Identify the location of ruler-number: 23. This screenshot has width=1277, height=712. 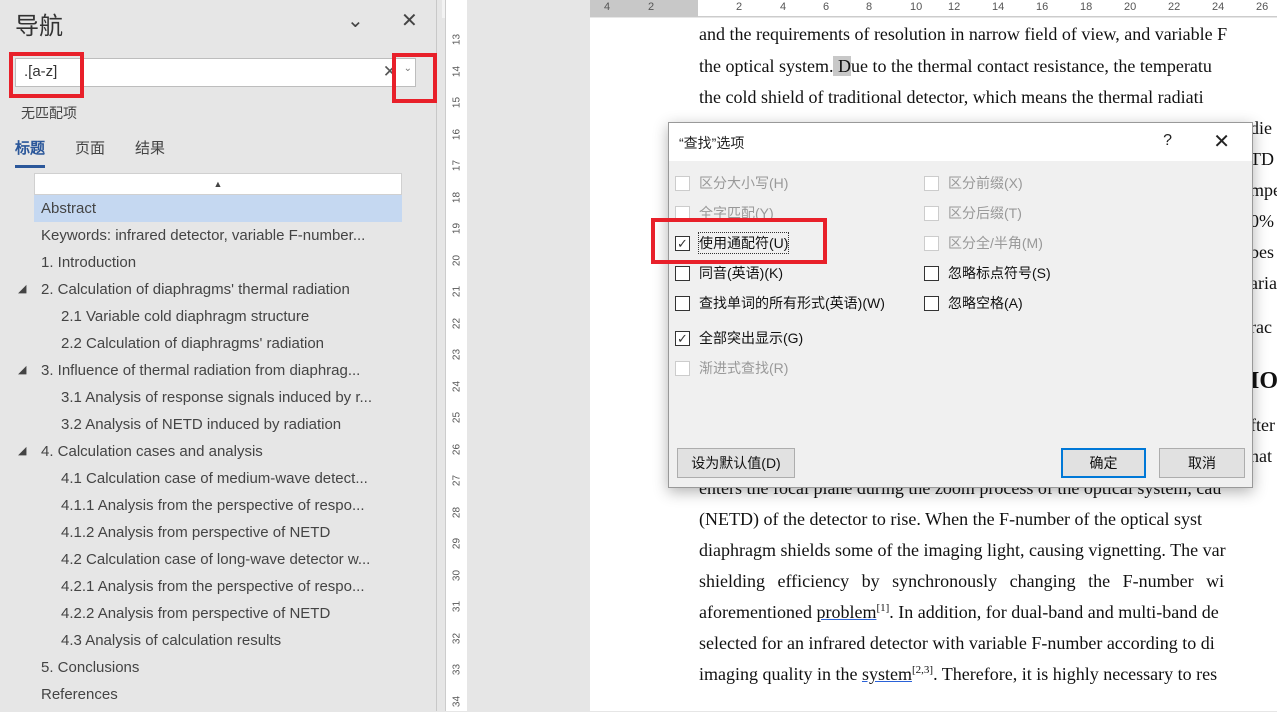
(457, 354).